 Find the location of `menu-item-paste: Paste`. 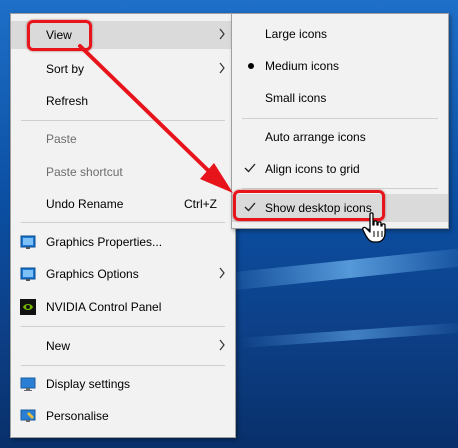

menu-item-paste: Paste is located at coordinates (123, 139).